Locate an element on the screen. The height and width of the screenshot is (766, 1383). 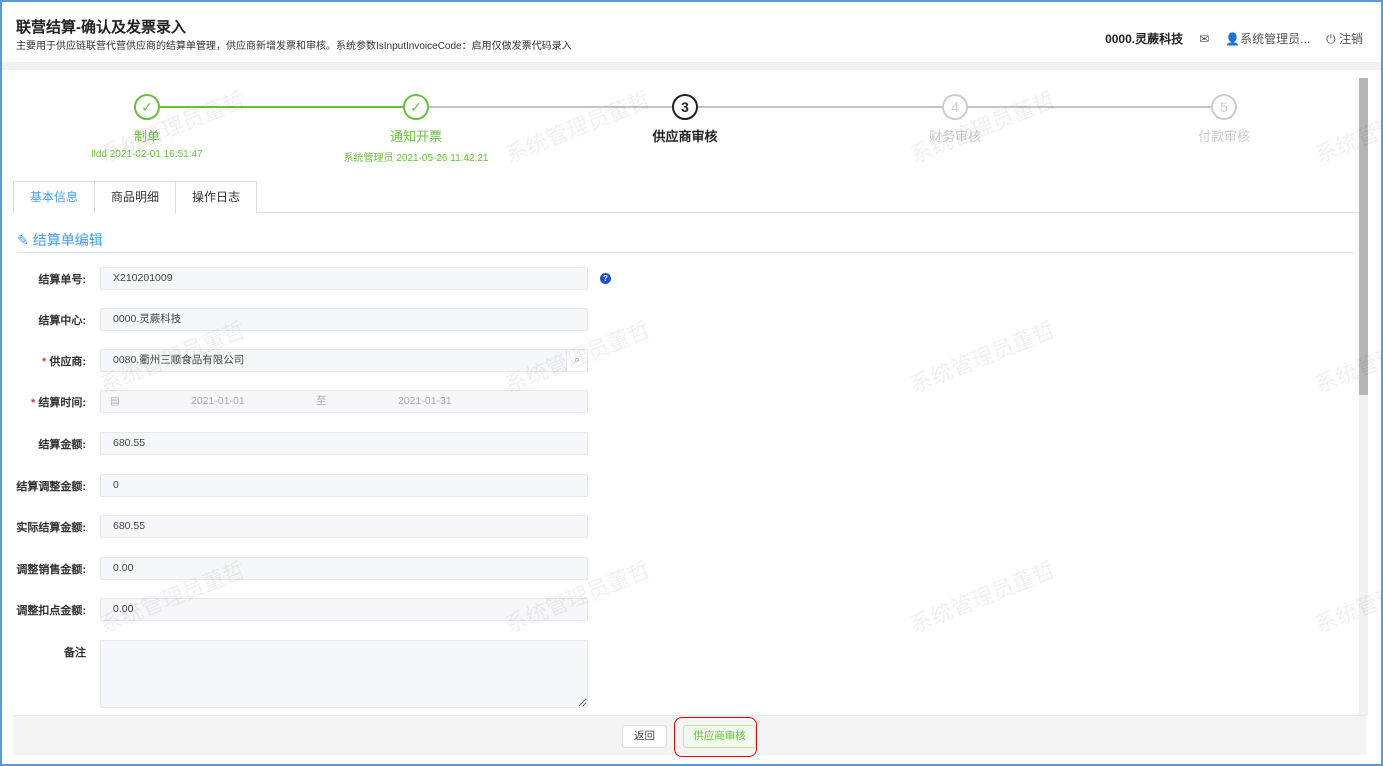
field-period: * 结算时间: ▤ 2021-01-01 至 2021-01-31 is located at coordinates (314, 401).